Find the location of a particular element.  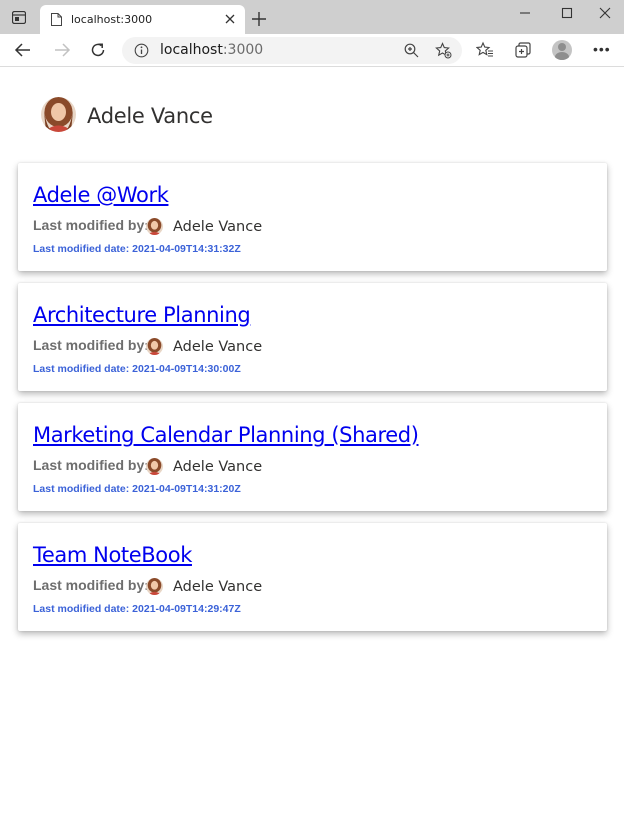

window-menu-icon is located at coordinates (19, 17).